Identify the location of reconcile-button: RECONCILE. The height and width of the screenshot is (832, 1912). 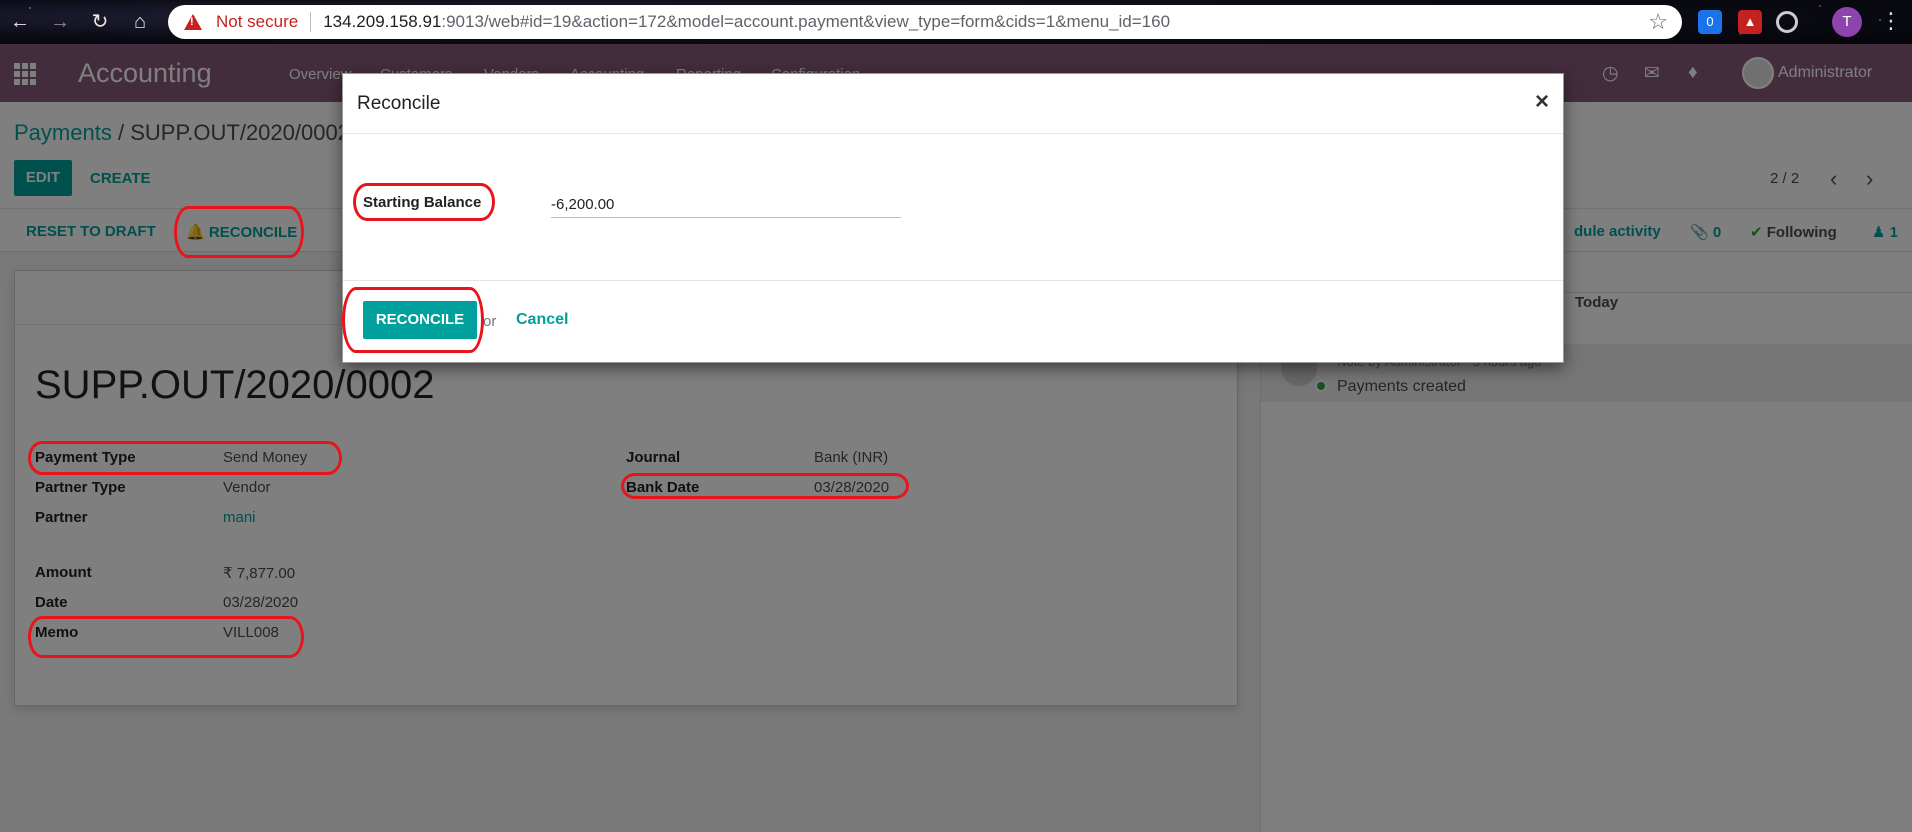
(420, 320).